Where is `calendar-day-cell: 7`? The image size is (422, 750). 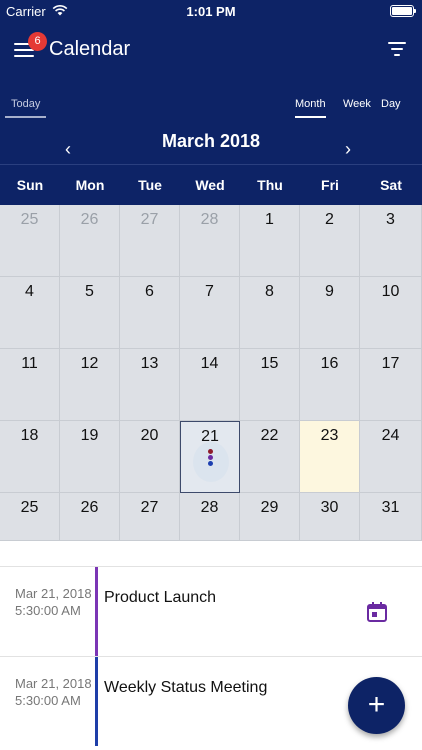 calendar-day-cell: 7 is located at coordinates (210, 313).